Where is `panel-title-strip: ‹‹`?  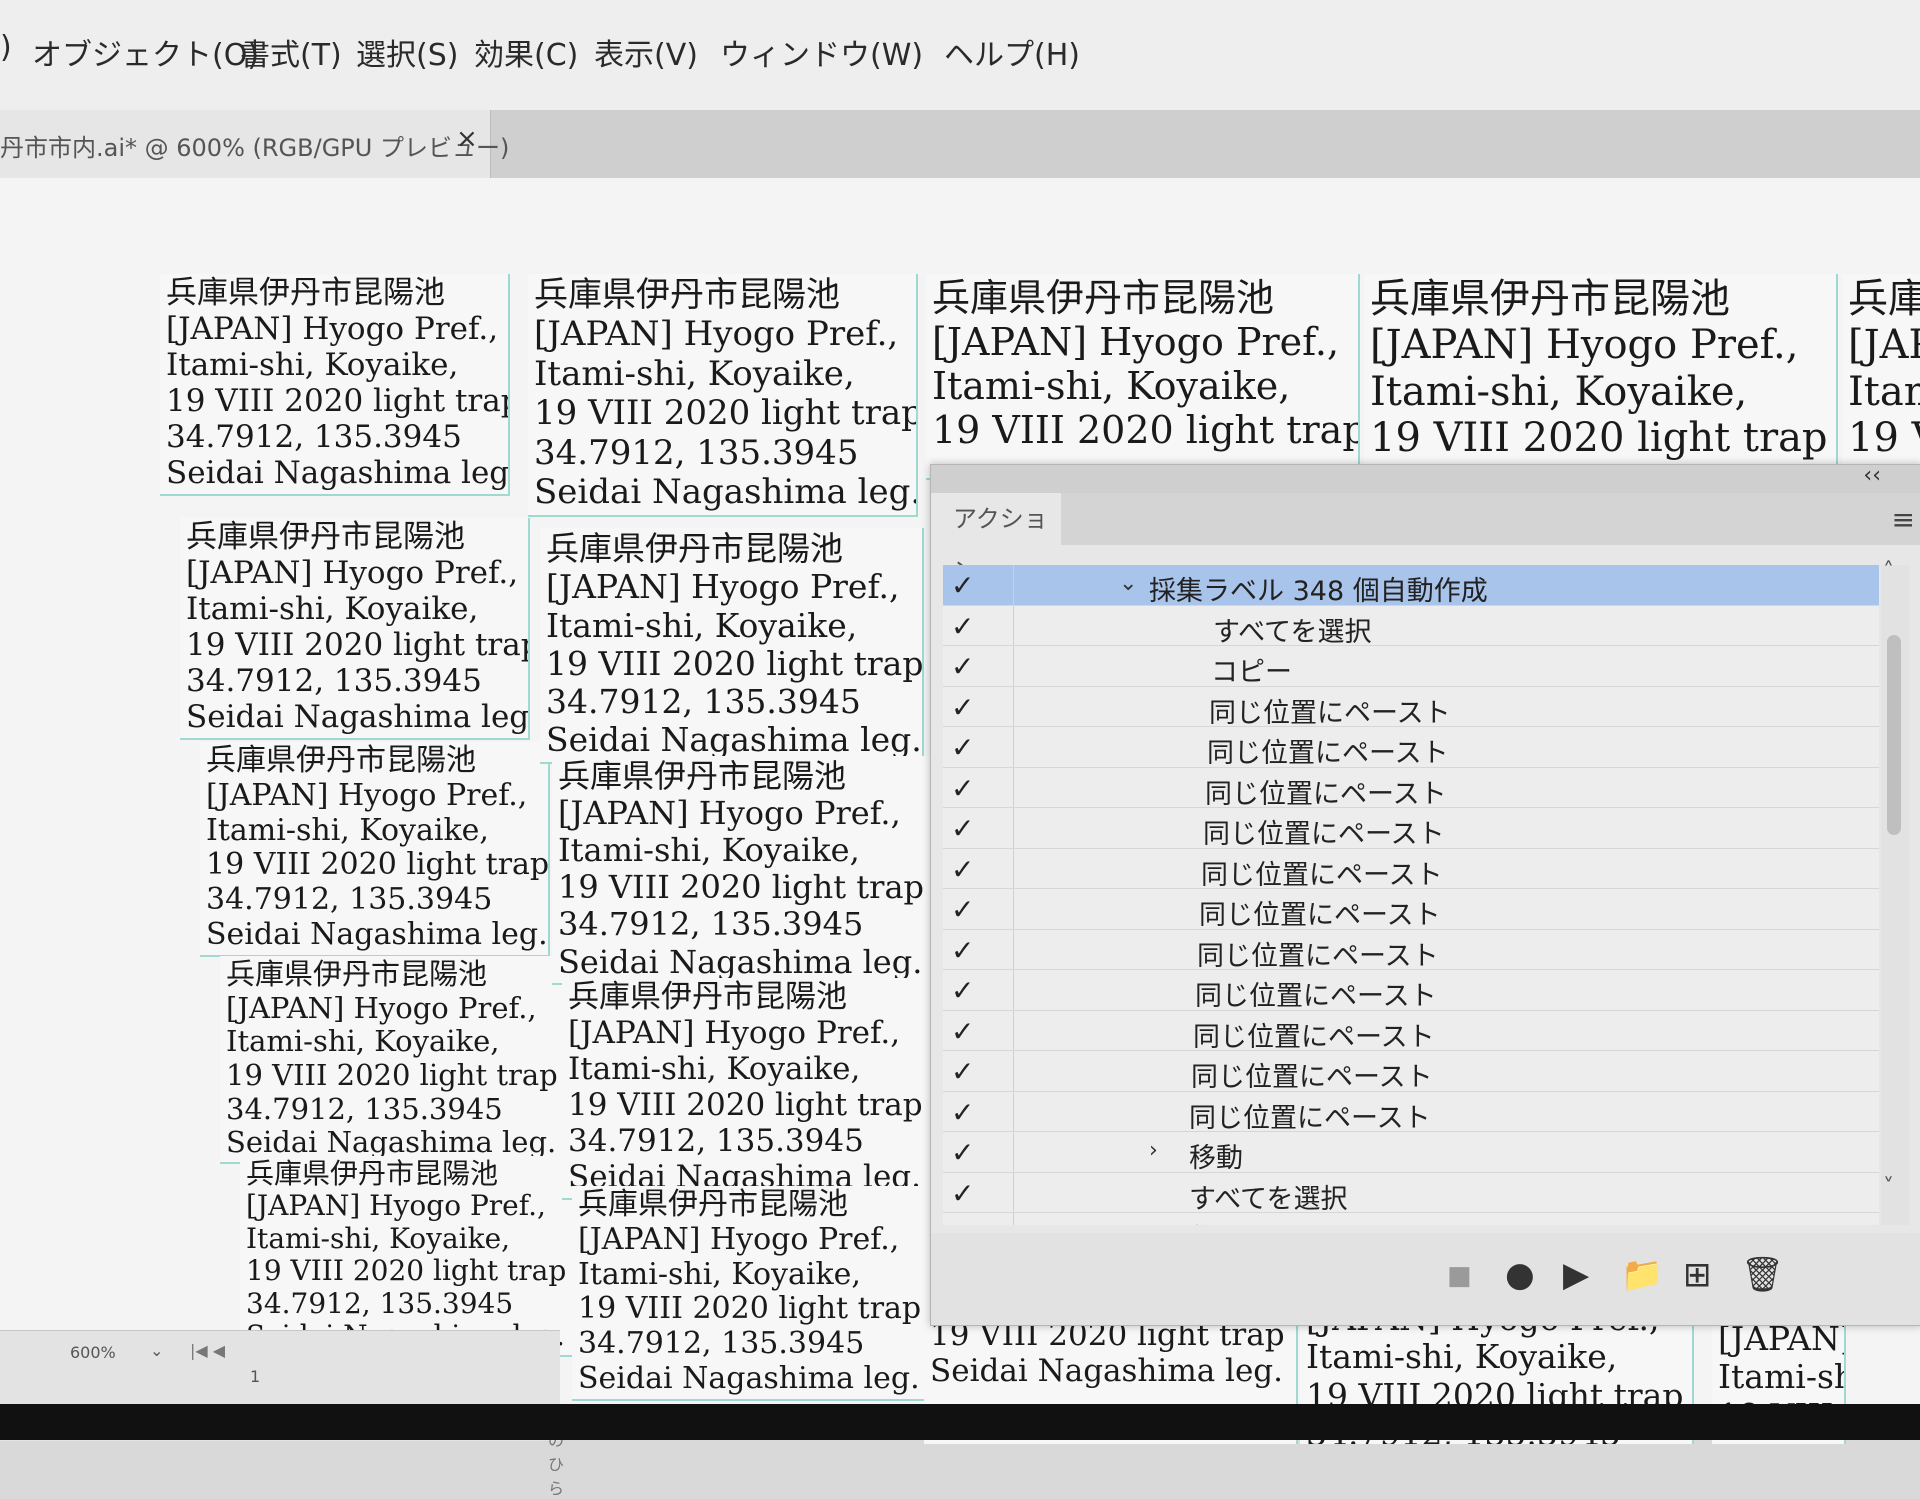 panel-title-strip: ‹‹ is located at coordinates (1425, 478).